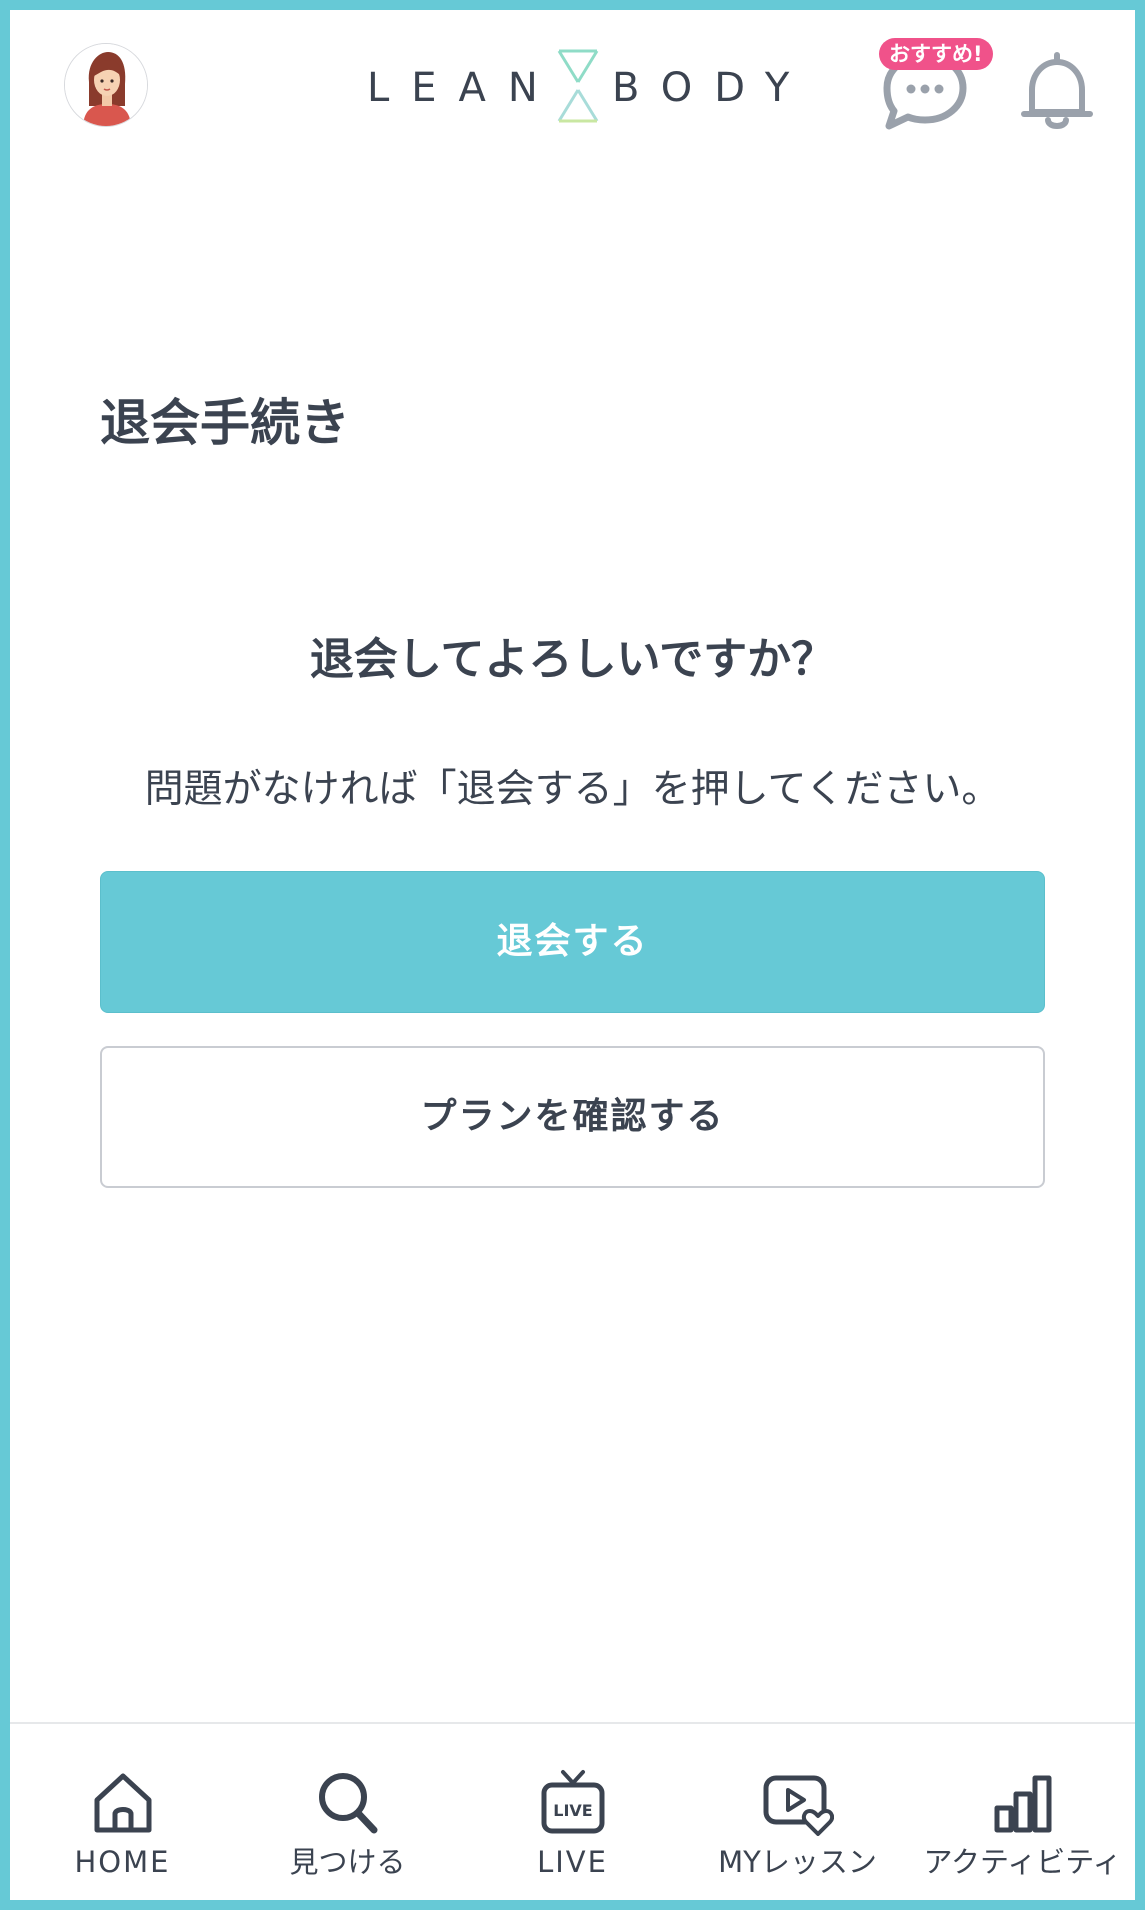 This screenshot has width=1145, height=1910. I want to click on lean-body-logo: LEAN BODY, so click(578, 88).